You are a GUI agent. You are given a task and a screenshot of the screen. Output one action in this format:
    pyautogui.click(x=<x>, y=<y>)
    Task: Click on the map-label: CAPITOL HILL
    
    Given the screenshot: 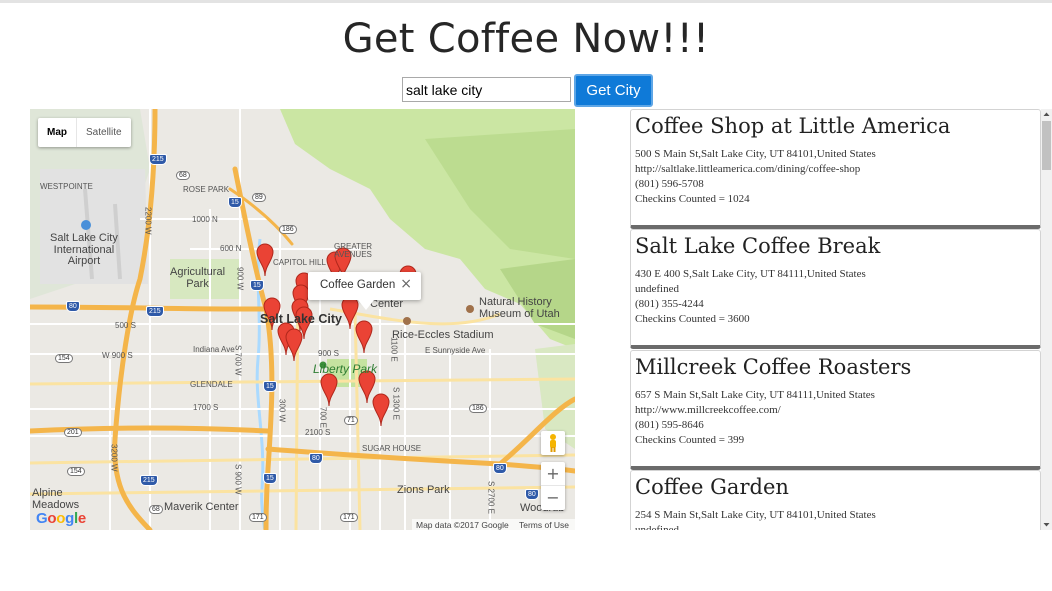 What is the action you would take?
    pyautogui.click(x=299, y=262)
    